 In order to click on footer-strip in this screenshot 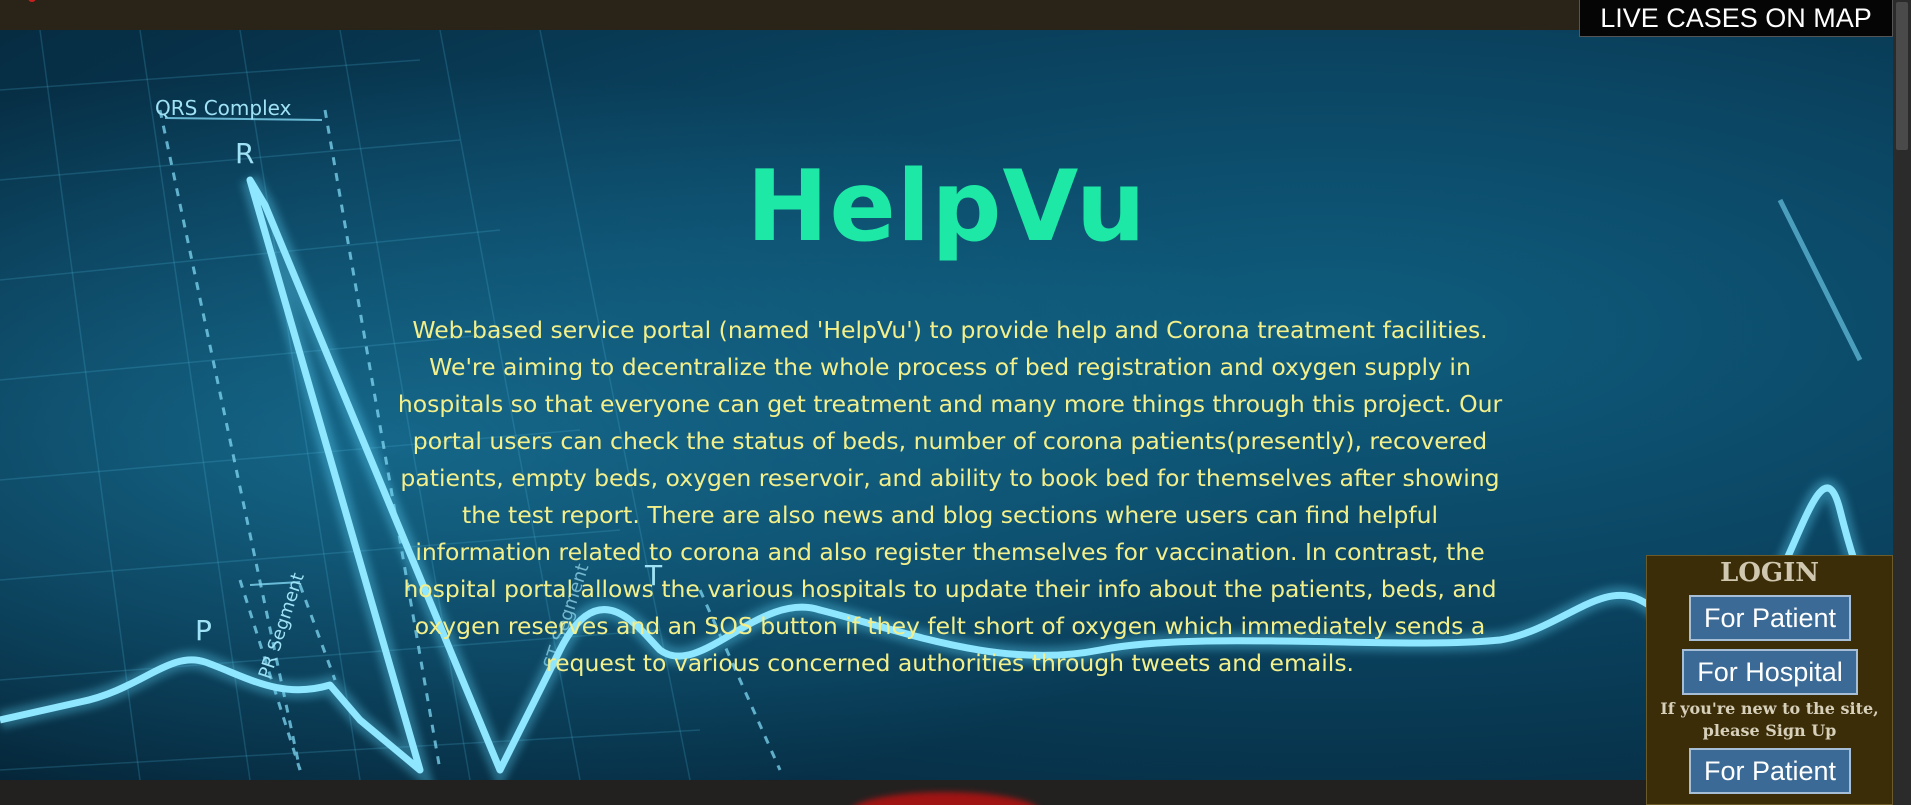, I will do `click(946, 792)`.